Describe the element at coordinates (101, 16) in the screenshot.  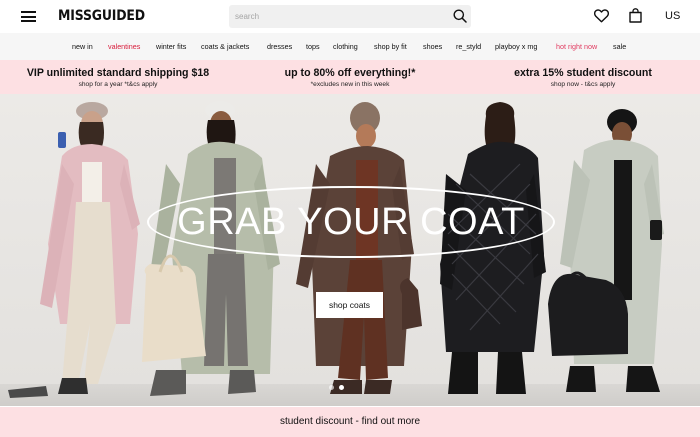
I see `site-logo: MISSGUIDED` at that location.